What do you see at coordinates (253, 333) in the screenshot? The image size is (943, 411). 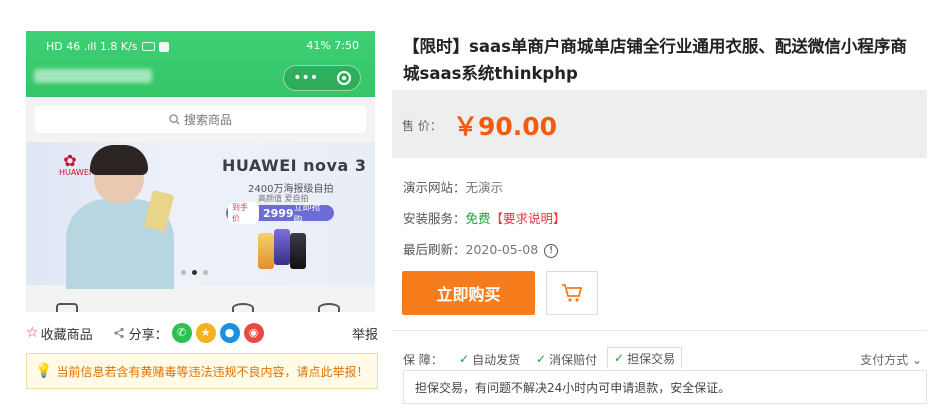 I see `weibo-icon: ◉` at bounding box center [253, 333].